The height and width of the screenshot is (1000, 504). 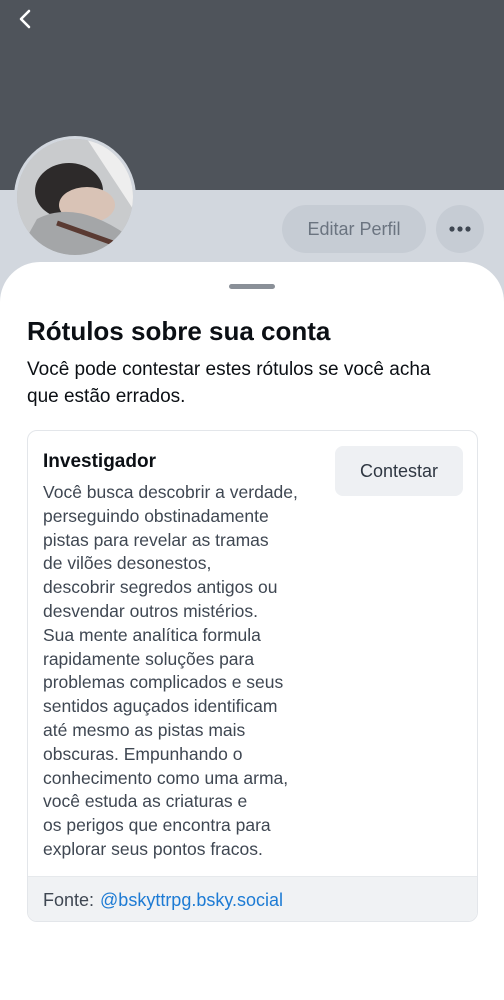 I want to click on label-description-line: explorar seus pontos fracos., so click(x=153, y=848).